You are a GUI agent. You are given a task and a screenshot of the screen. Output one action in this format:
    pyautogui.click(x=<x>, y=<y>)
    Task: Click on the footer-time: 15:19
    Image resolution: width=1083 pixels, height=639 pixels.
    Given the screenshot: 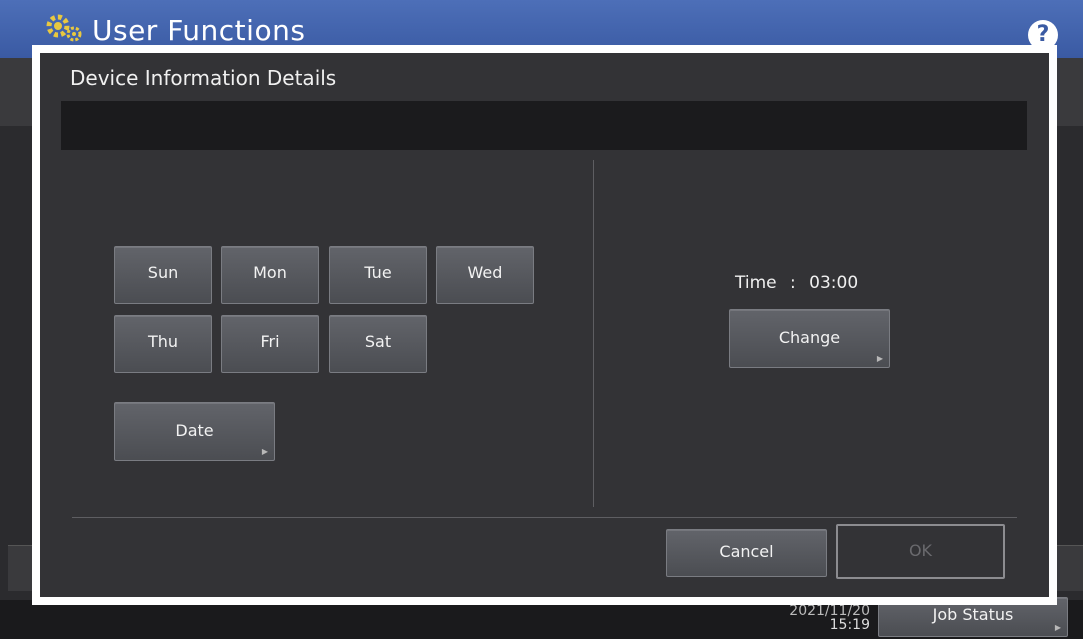 What is the action you would take?
    pyautogui.click(x=849, y=625)
    